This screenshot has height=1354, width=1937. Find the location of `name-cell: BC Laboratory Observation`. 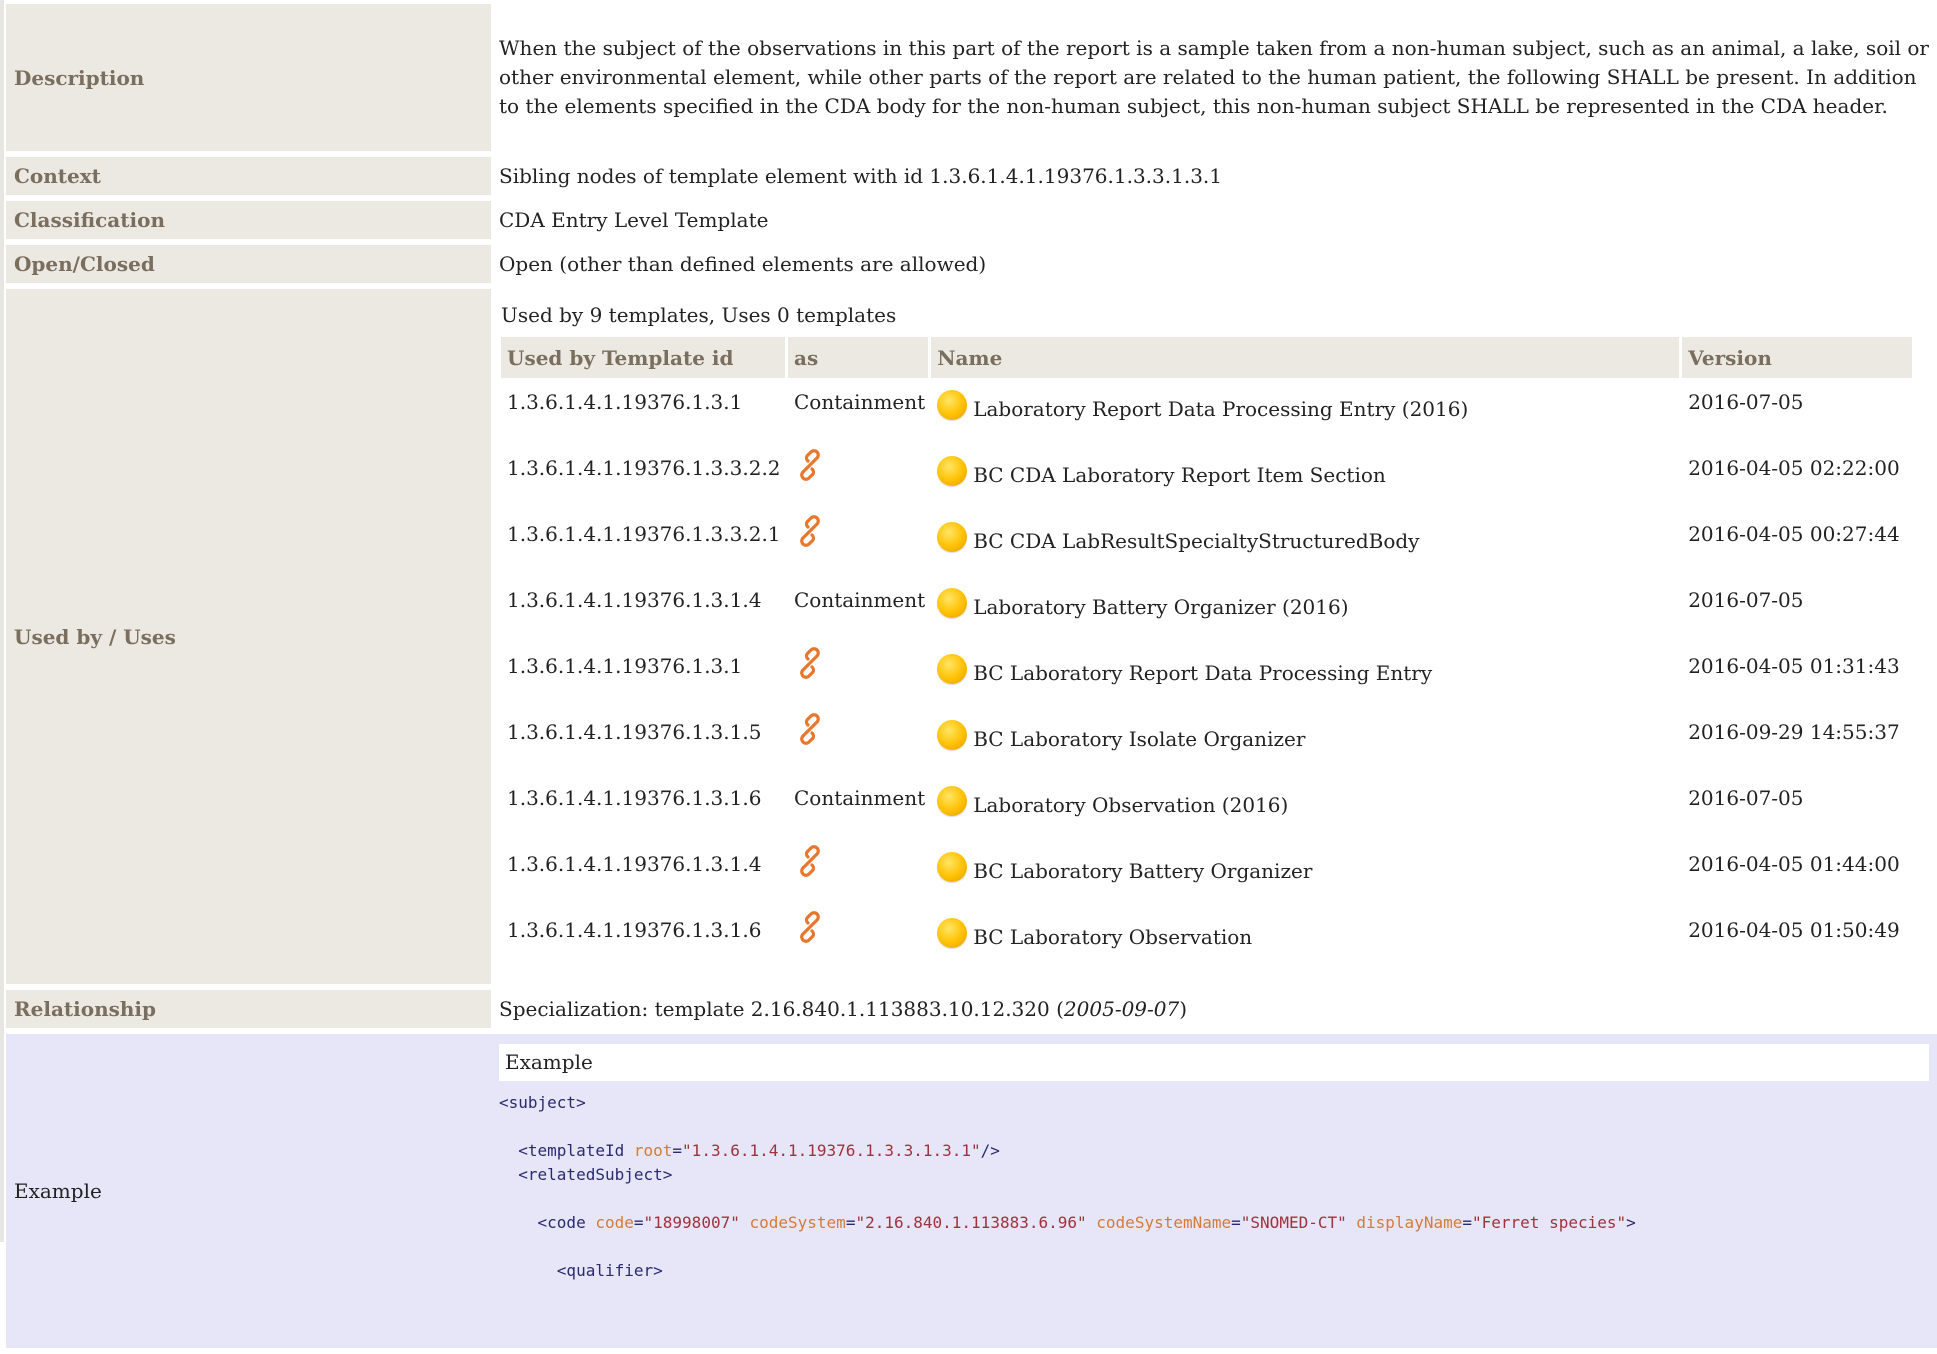

name-cell: BC Laboratory Observation is located at coordinates (1306, 939).